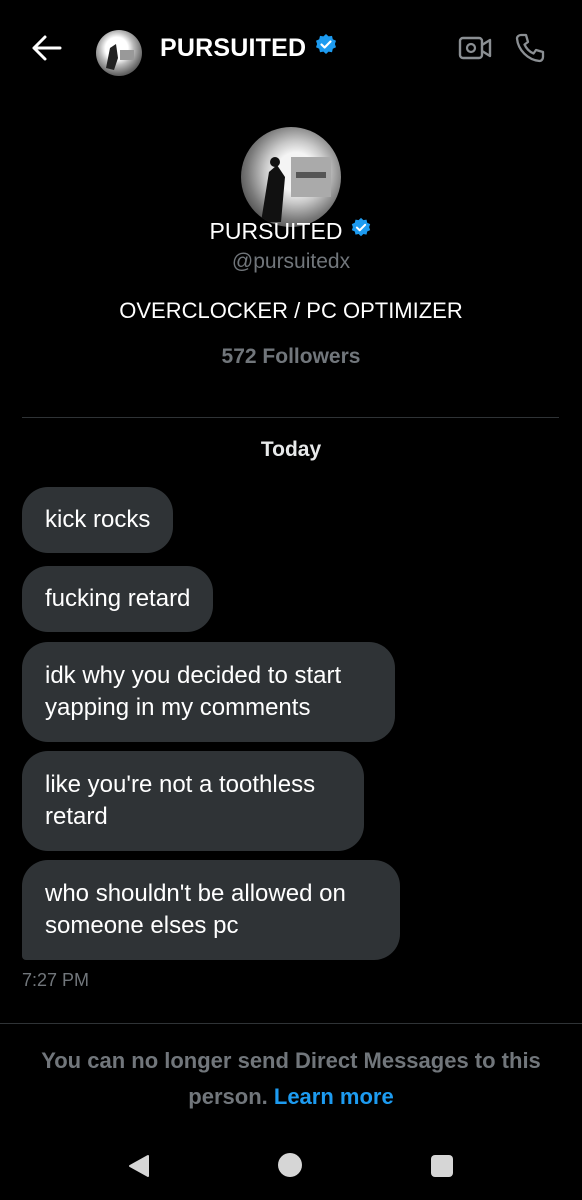 The image size is (582, 1200). What do you see at coordinates (291, 262) in the screenshot?
I see `profile-handle: @pursuitedx` at bounding box center [291, 262].